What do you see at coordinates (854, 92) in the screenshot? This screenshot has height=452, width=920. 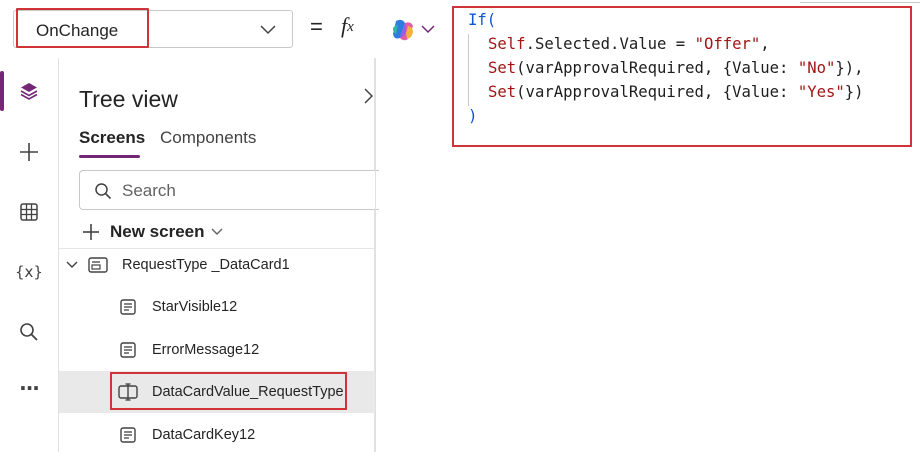 I see `code-text: })` at bounding box center [854, 92].